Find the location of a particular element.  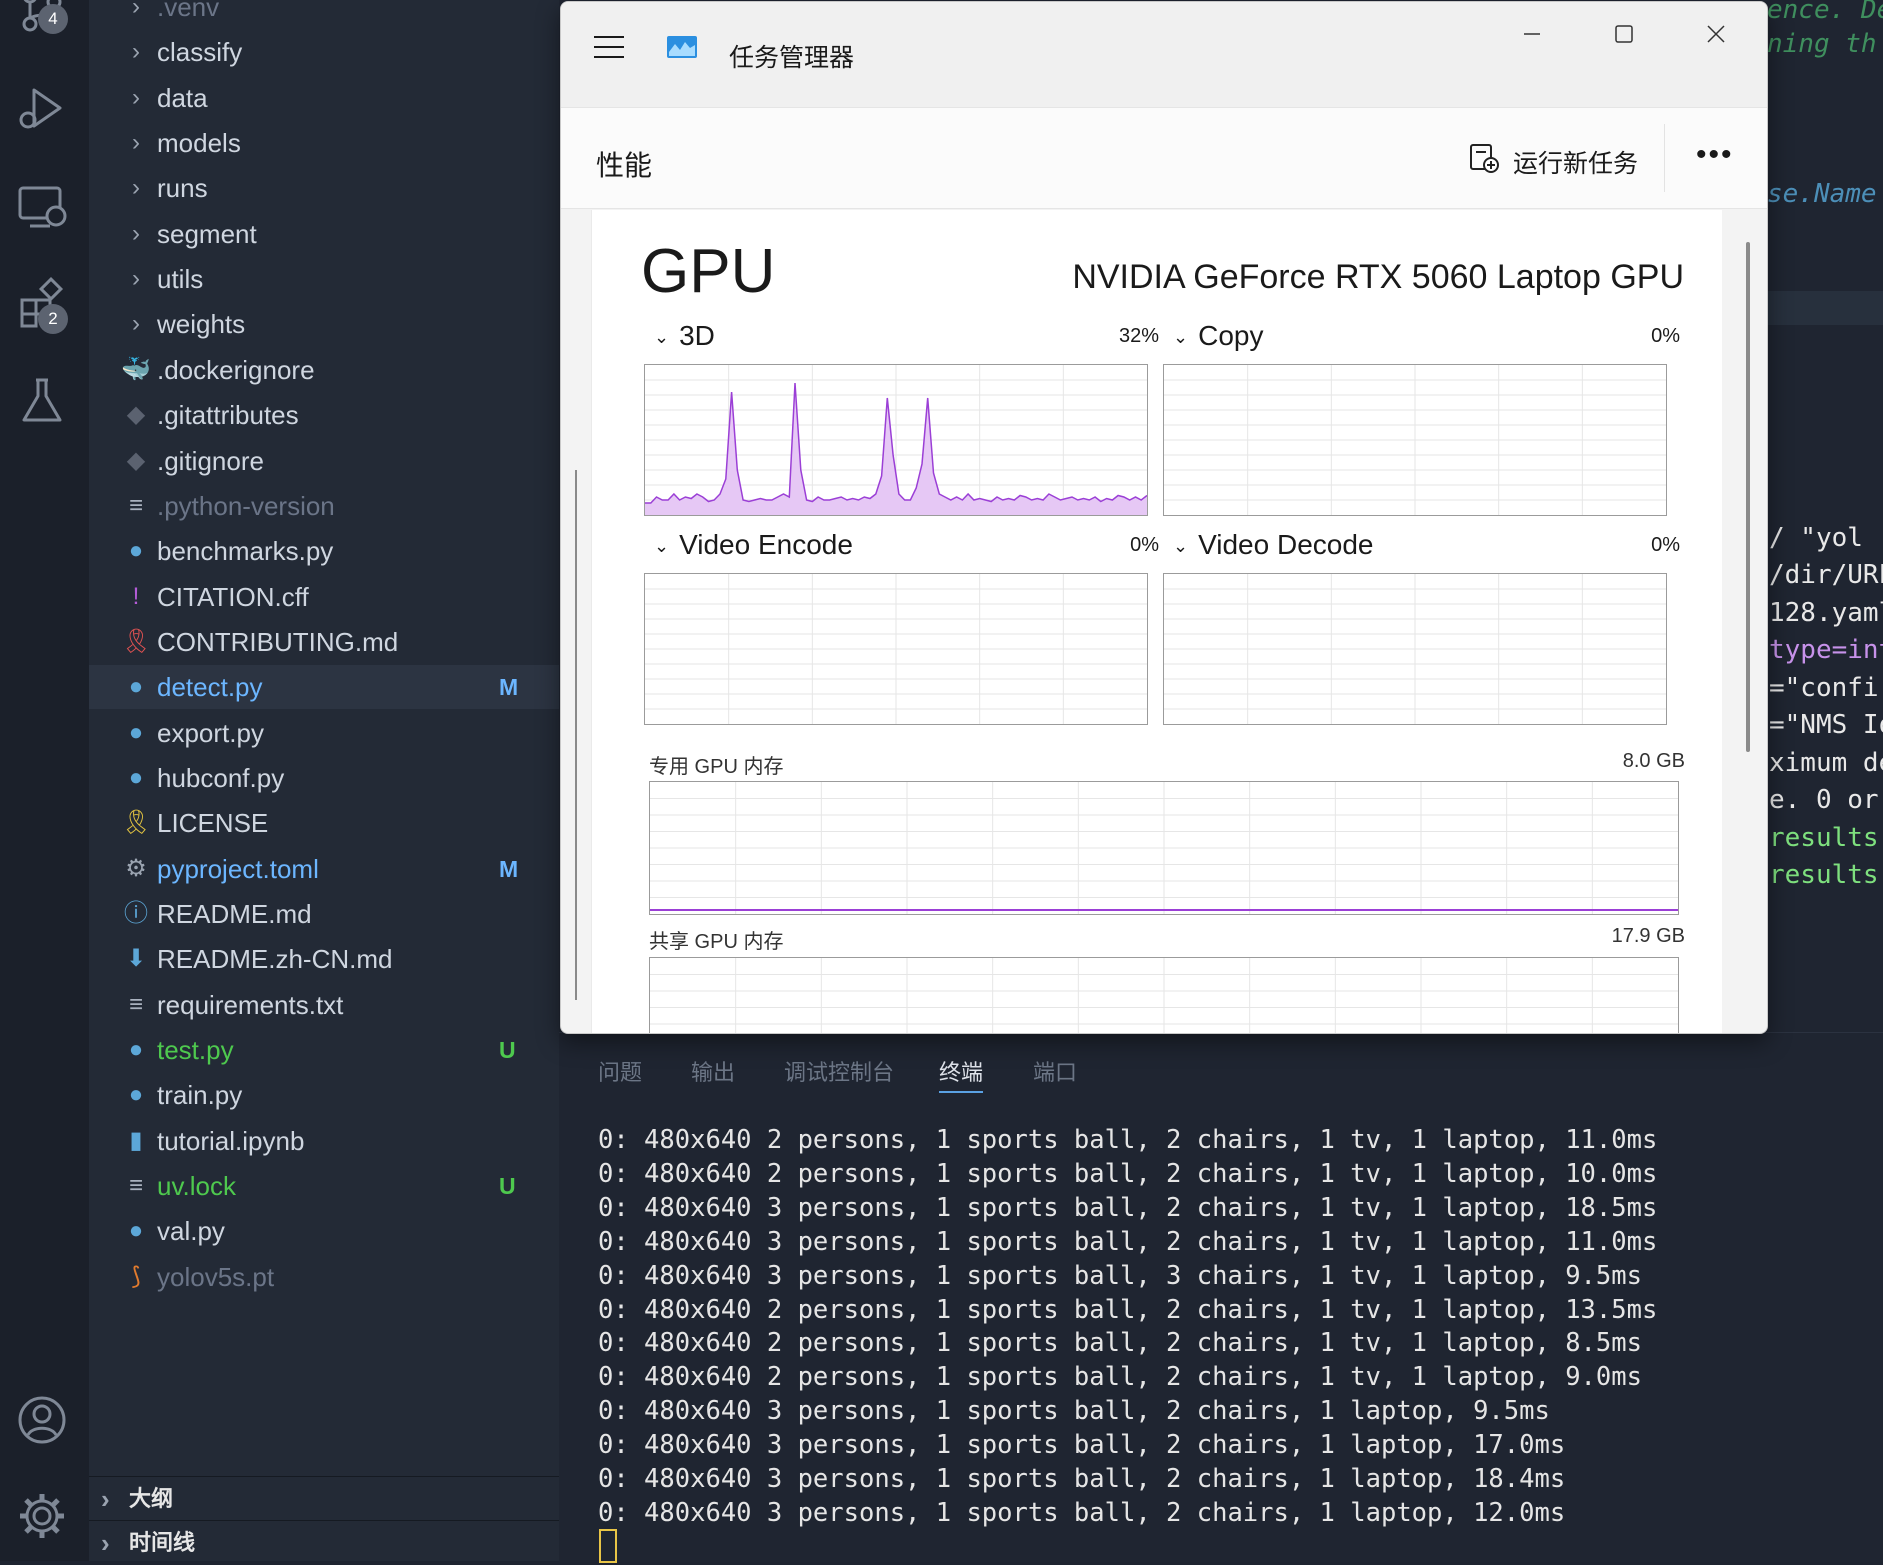

explorer-item: ● detect.py M is located at coordinates (324, 687).